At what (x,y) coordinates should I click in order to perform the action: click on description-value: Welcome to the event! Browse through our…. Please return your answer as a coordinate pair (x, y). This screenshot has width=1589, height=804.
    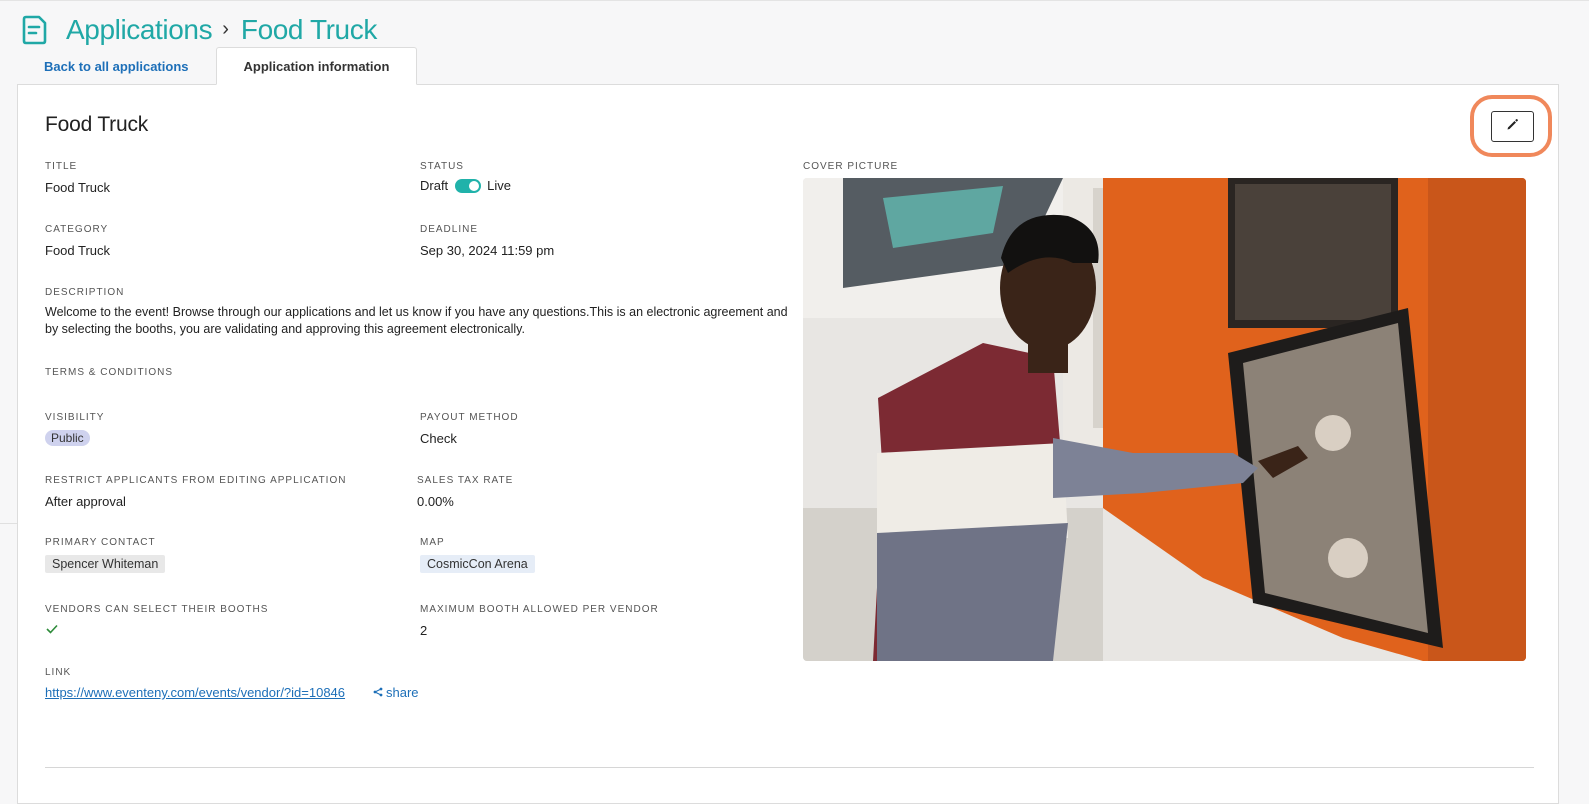
    Looking at the image, I should click on (416, 320).